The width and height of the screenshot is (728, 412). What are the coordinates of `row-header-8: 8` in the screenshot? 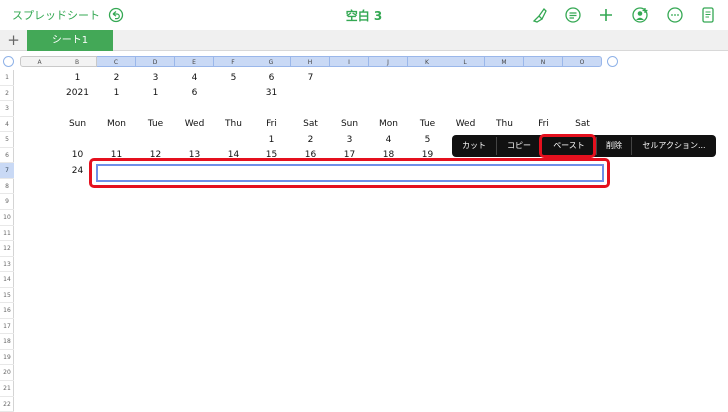 It's located at (7, 187).